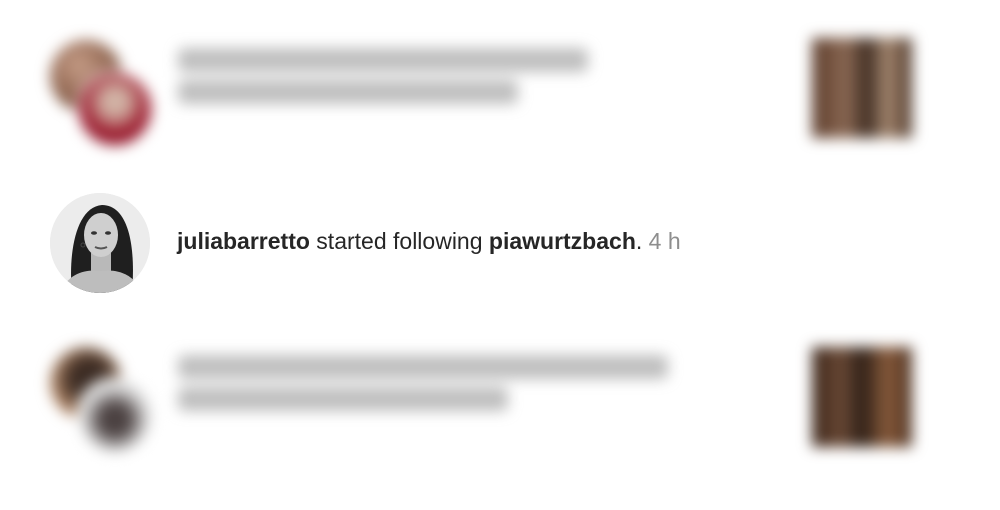 Image resolution: width=1000 pixels, height=510 pixels. I want to click on timestamp: 4 h, so click(664, 241).